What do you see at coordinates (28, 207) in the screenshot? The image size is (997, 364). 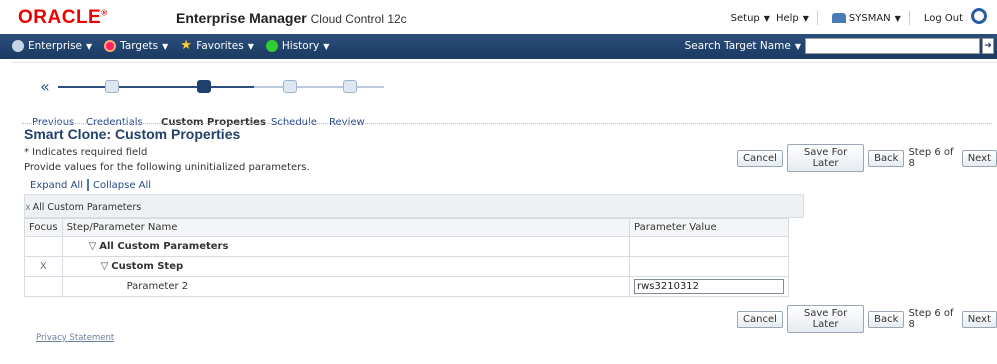 I see `focus-x-icon: x` at bounding box center [28, 207].